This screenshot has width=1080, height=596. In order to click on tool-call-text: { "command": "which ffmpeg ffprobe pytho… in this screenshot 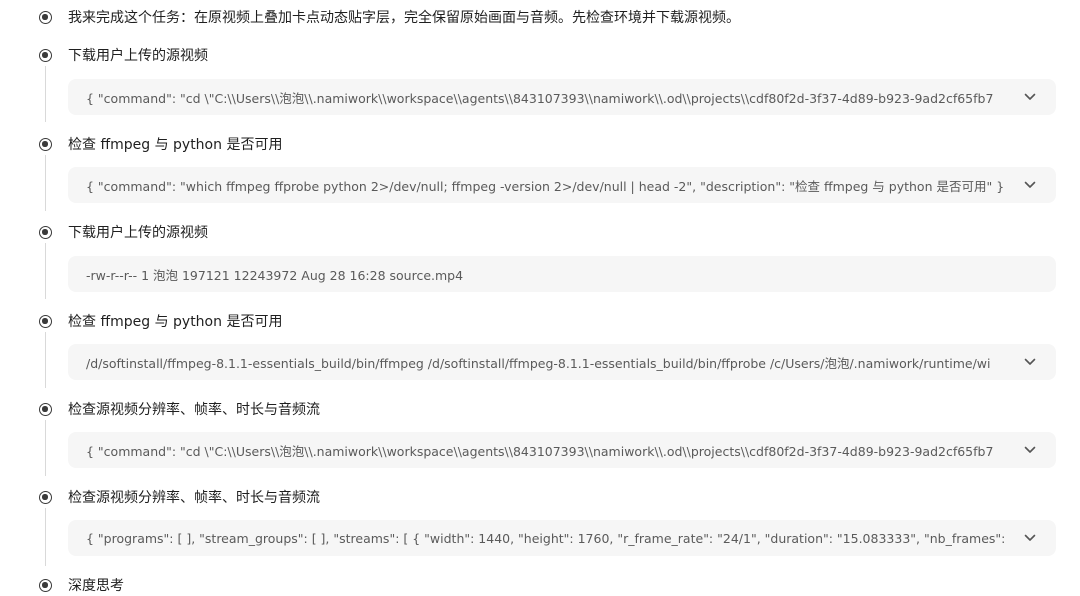, I will do `click(545, 186)`.